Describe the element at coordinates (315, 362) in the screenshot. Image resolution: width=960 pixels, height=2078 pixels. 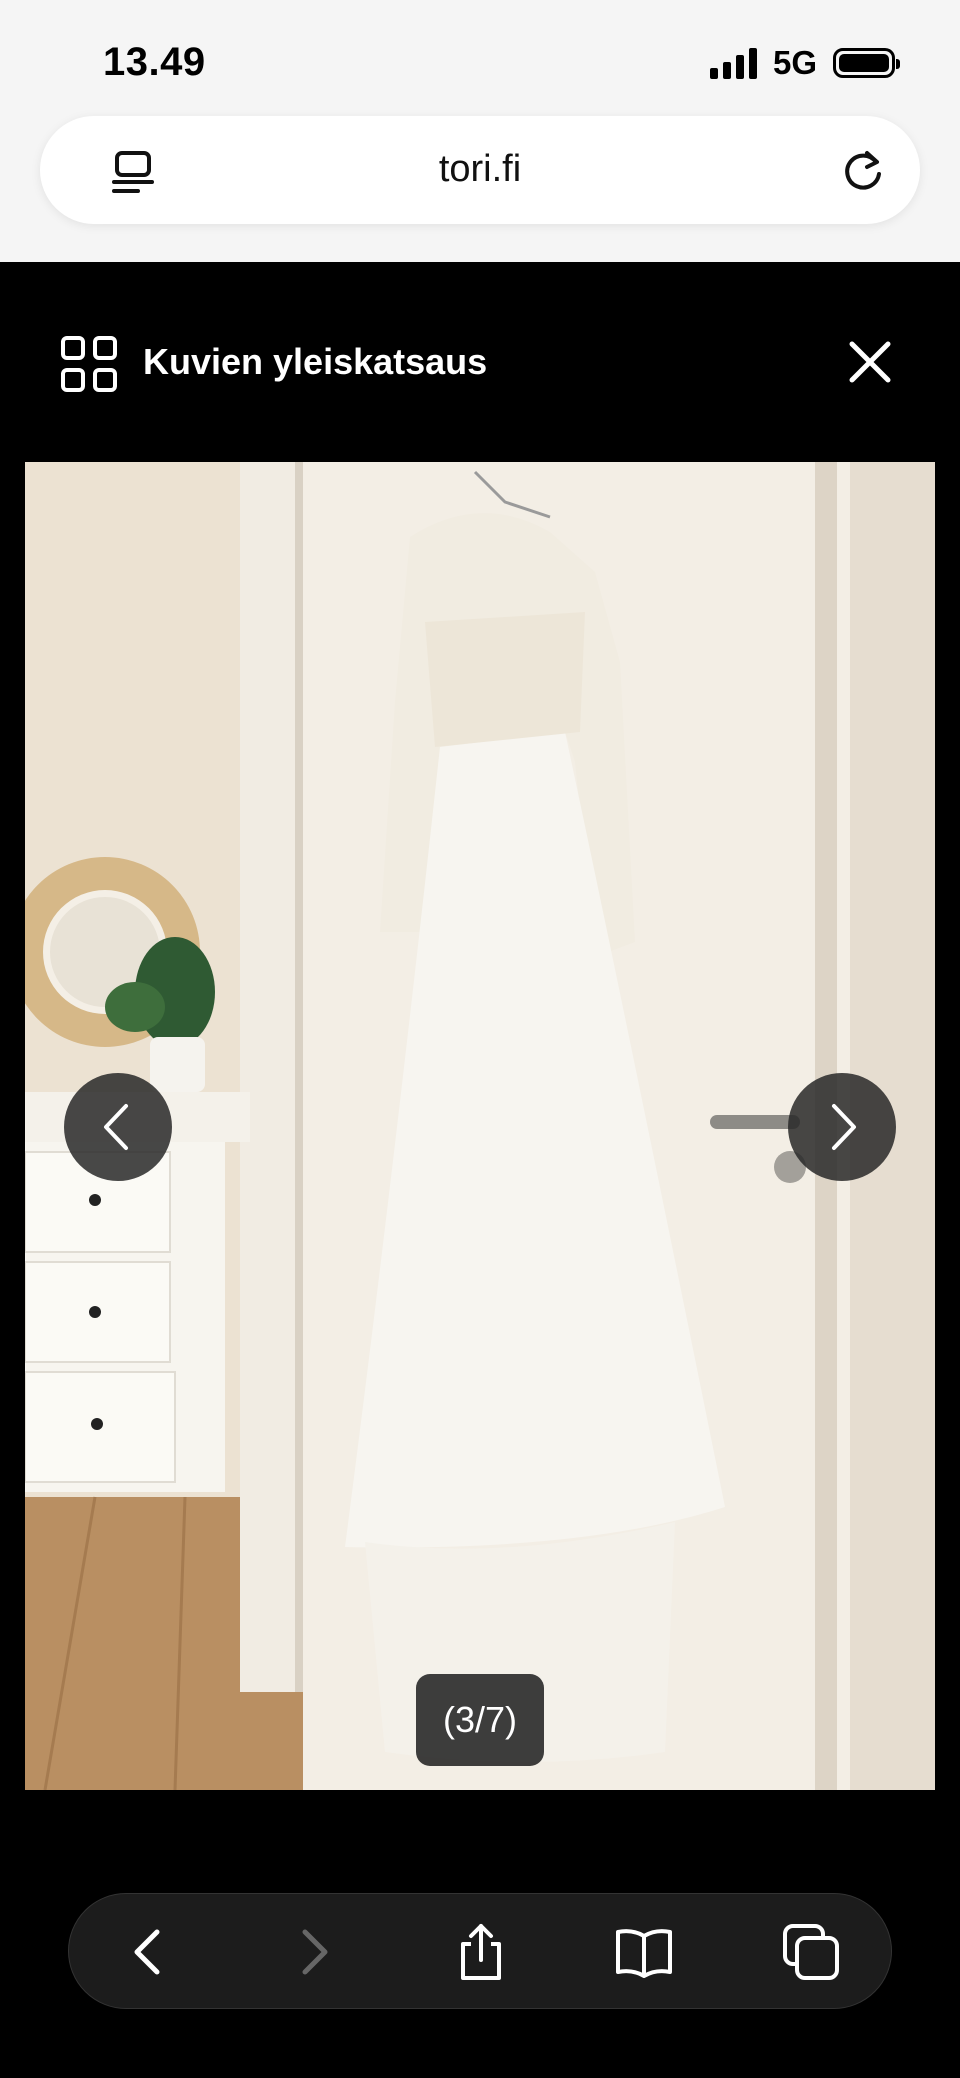
I see `image-overview-link: Kuvien yleiskatsaus` at that location.